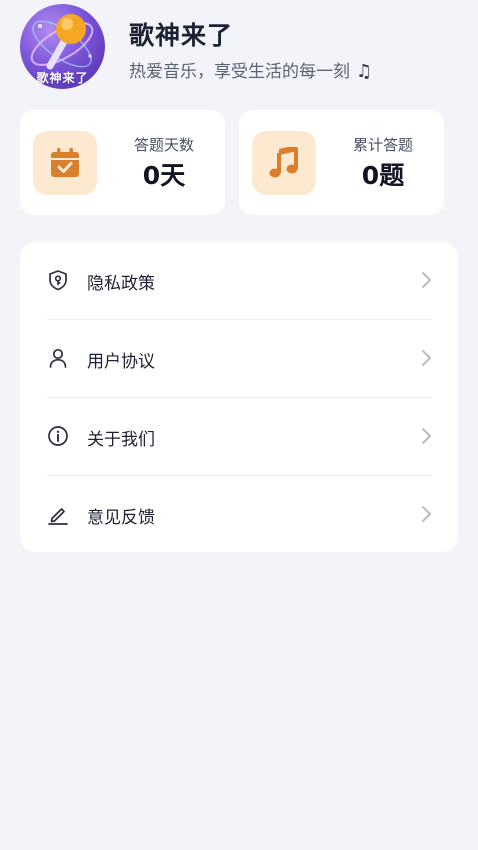 The width and height of the screenshot is (478, 850). I want to click on menu-item-about-us: 关于我们, so click(239, 436).